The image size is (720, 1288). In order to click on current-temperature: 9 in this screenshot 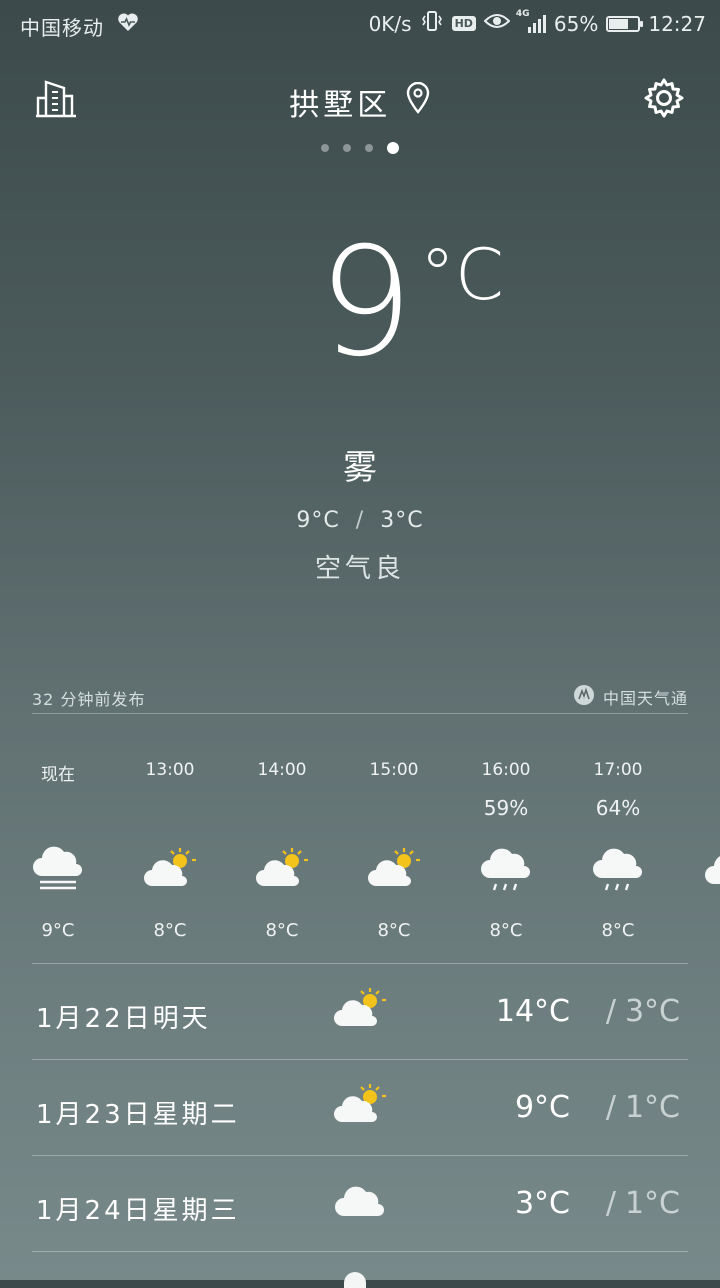, I will do `click(366, 303)`.